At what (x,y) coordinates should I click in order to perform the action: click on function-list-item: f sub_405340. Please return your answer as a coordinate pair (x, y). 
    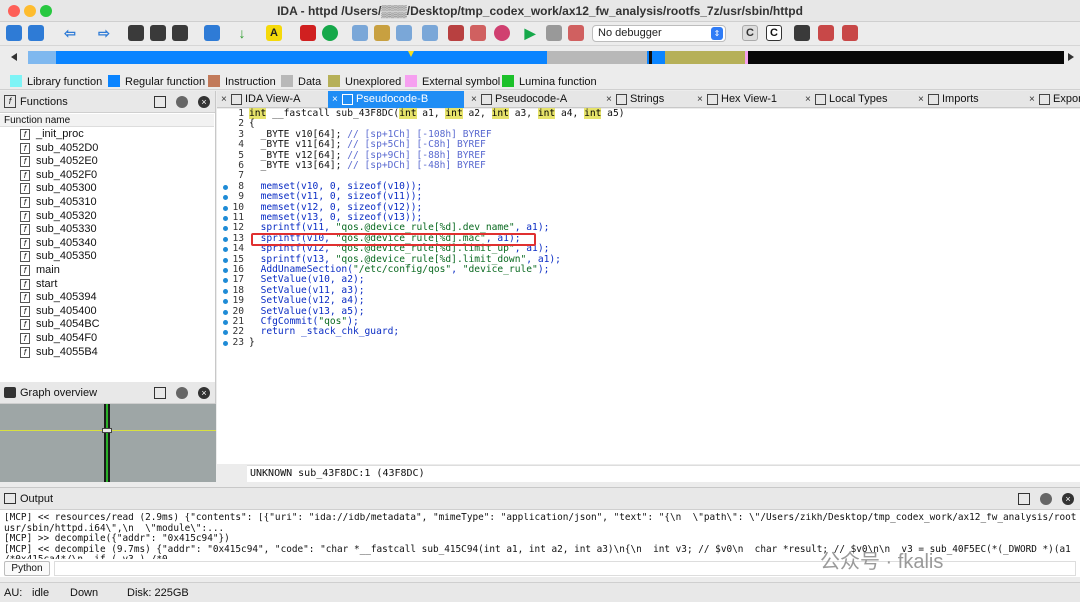
    Looking at the image, I should click on (107, 244).